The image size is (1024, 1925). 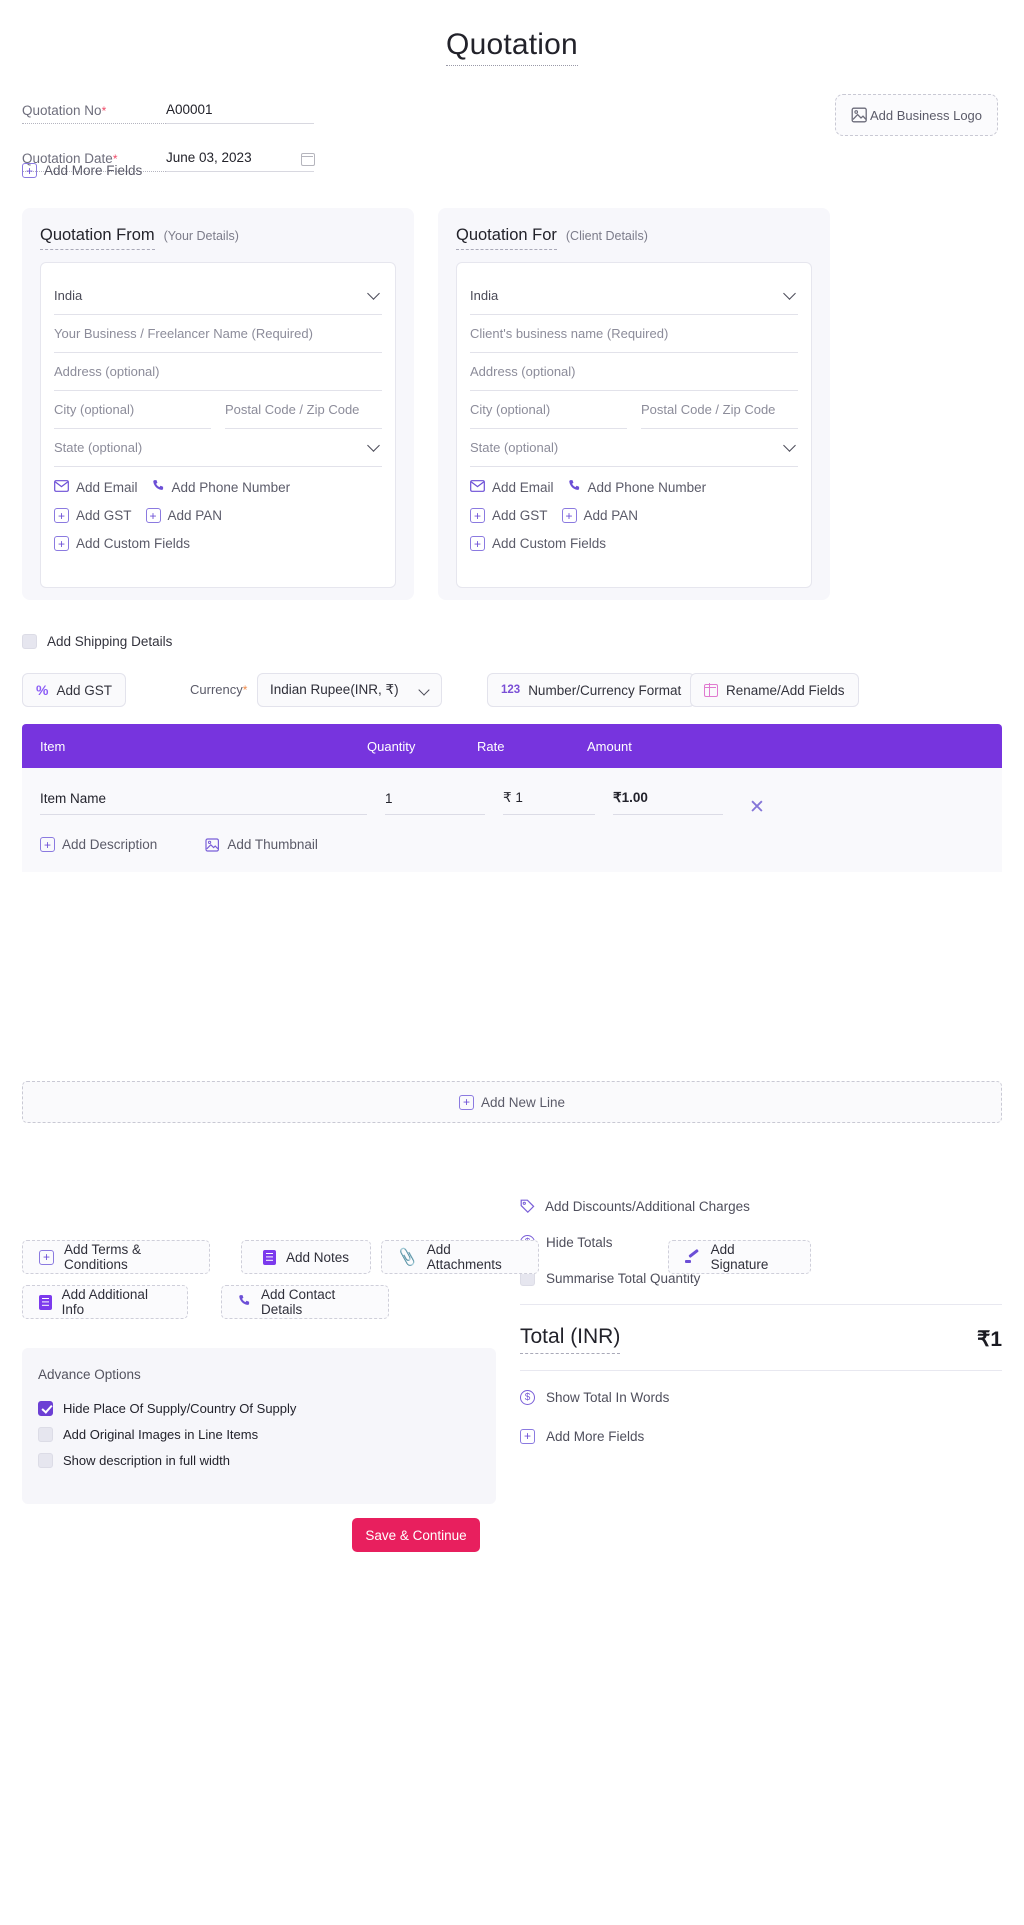 What do you see at coordinates (218, 372) in the screenshot?
I see `from-address-input: Address (optional)` at bounding box center [218, 372].